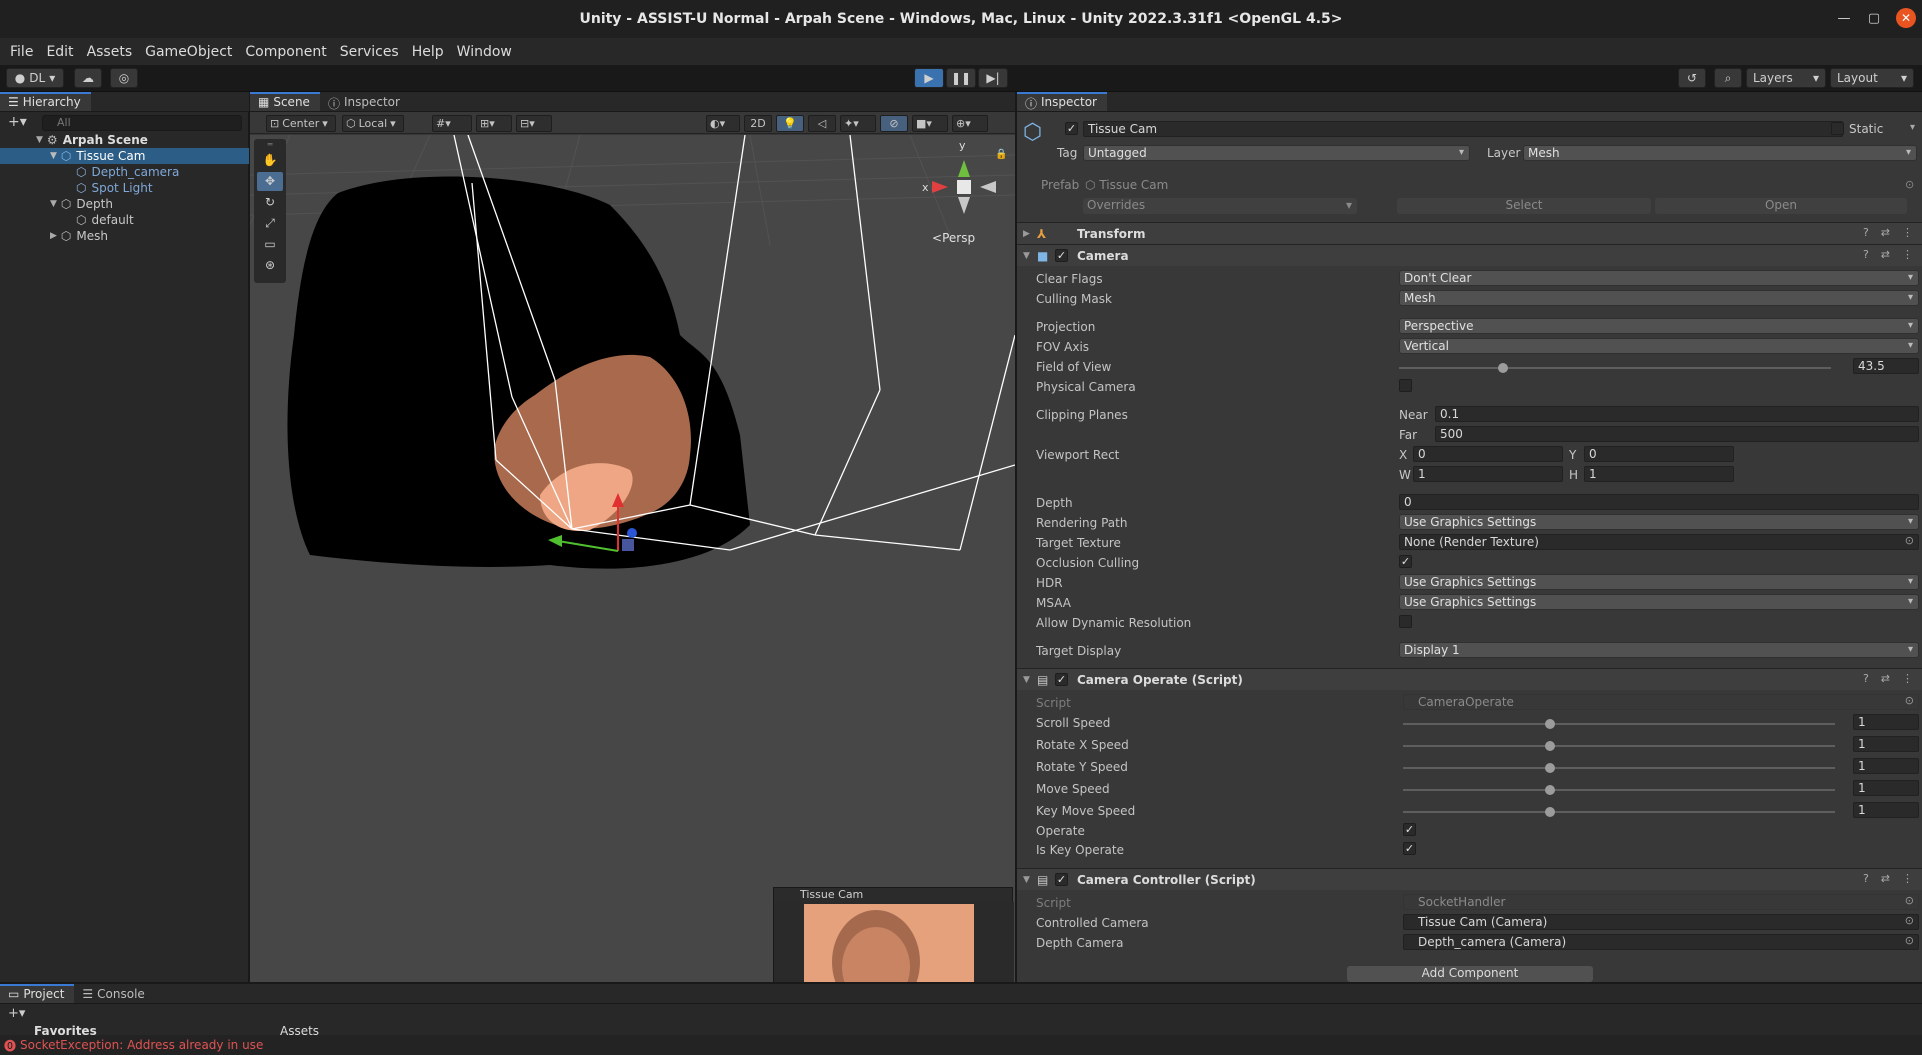 The height and width of the screenshot is (1055, 1922). Describe the element at coordinates (1659, 542) in the screenshot. I see `target-texture-field: None (Render Texture)` at that location.